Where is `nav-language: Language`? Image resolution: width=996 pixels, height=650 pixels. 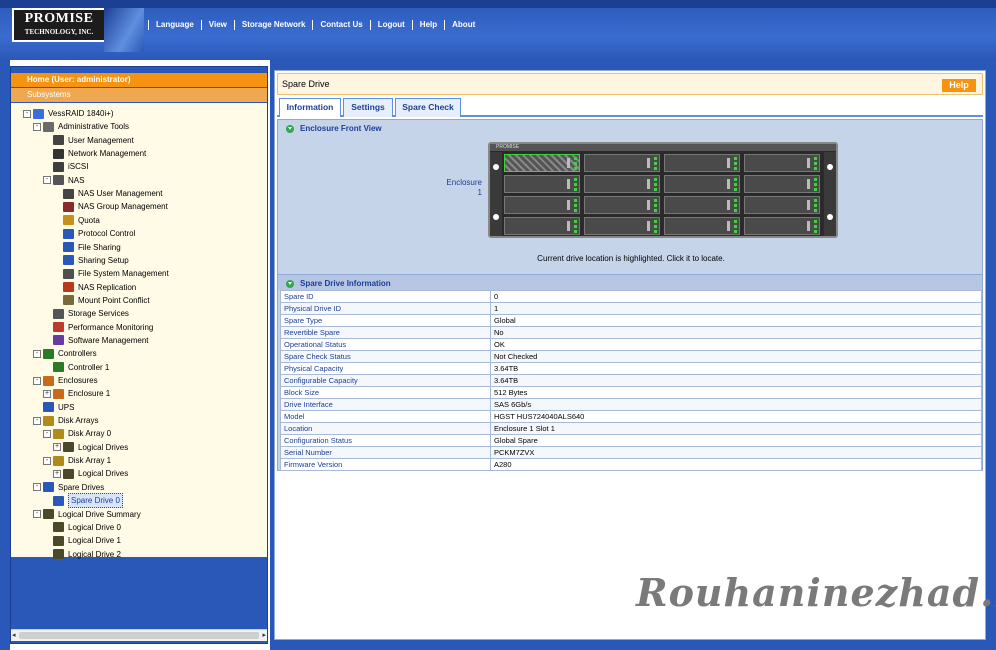
nav-language: Language is located at coordinates (174, 25).